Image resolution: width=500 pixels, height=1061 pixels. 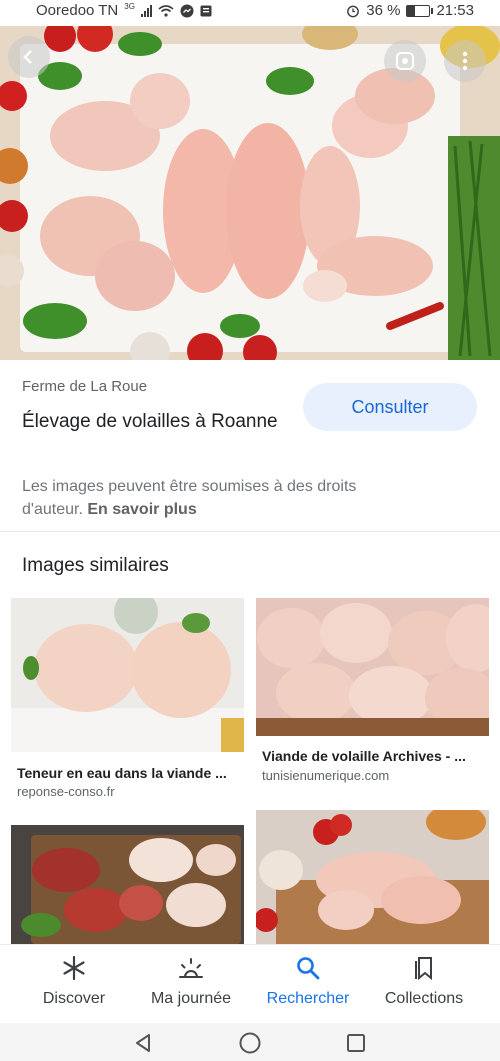 What do you see at coordinates (74, 981) in the screenshot?
I see `nav-discover: Discover` at bounding box center [74, 981].